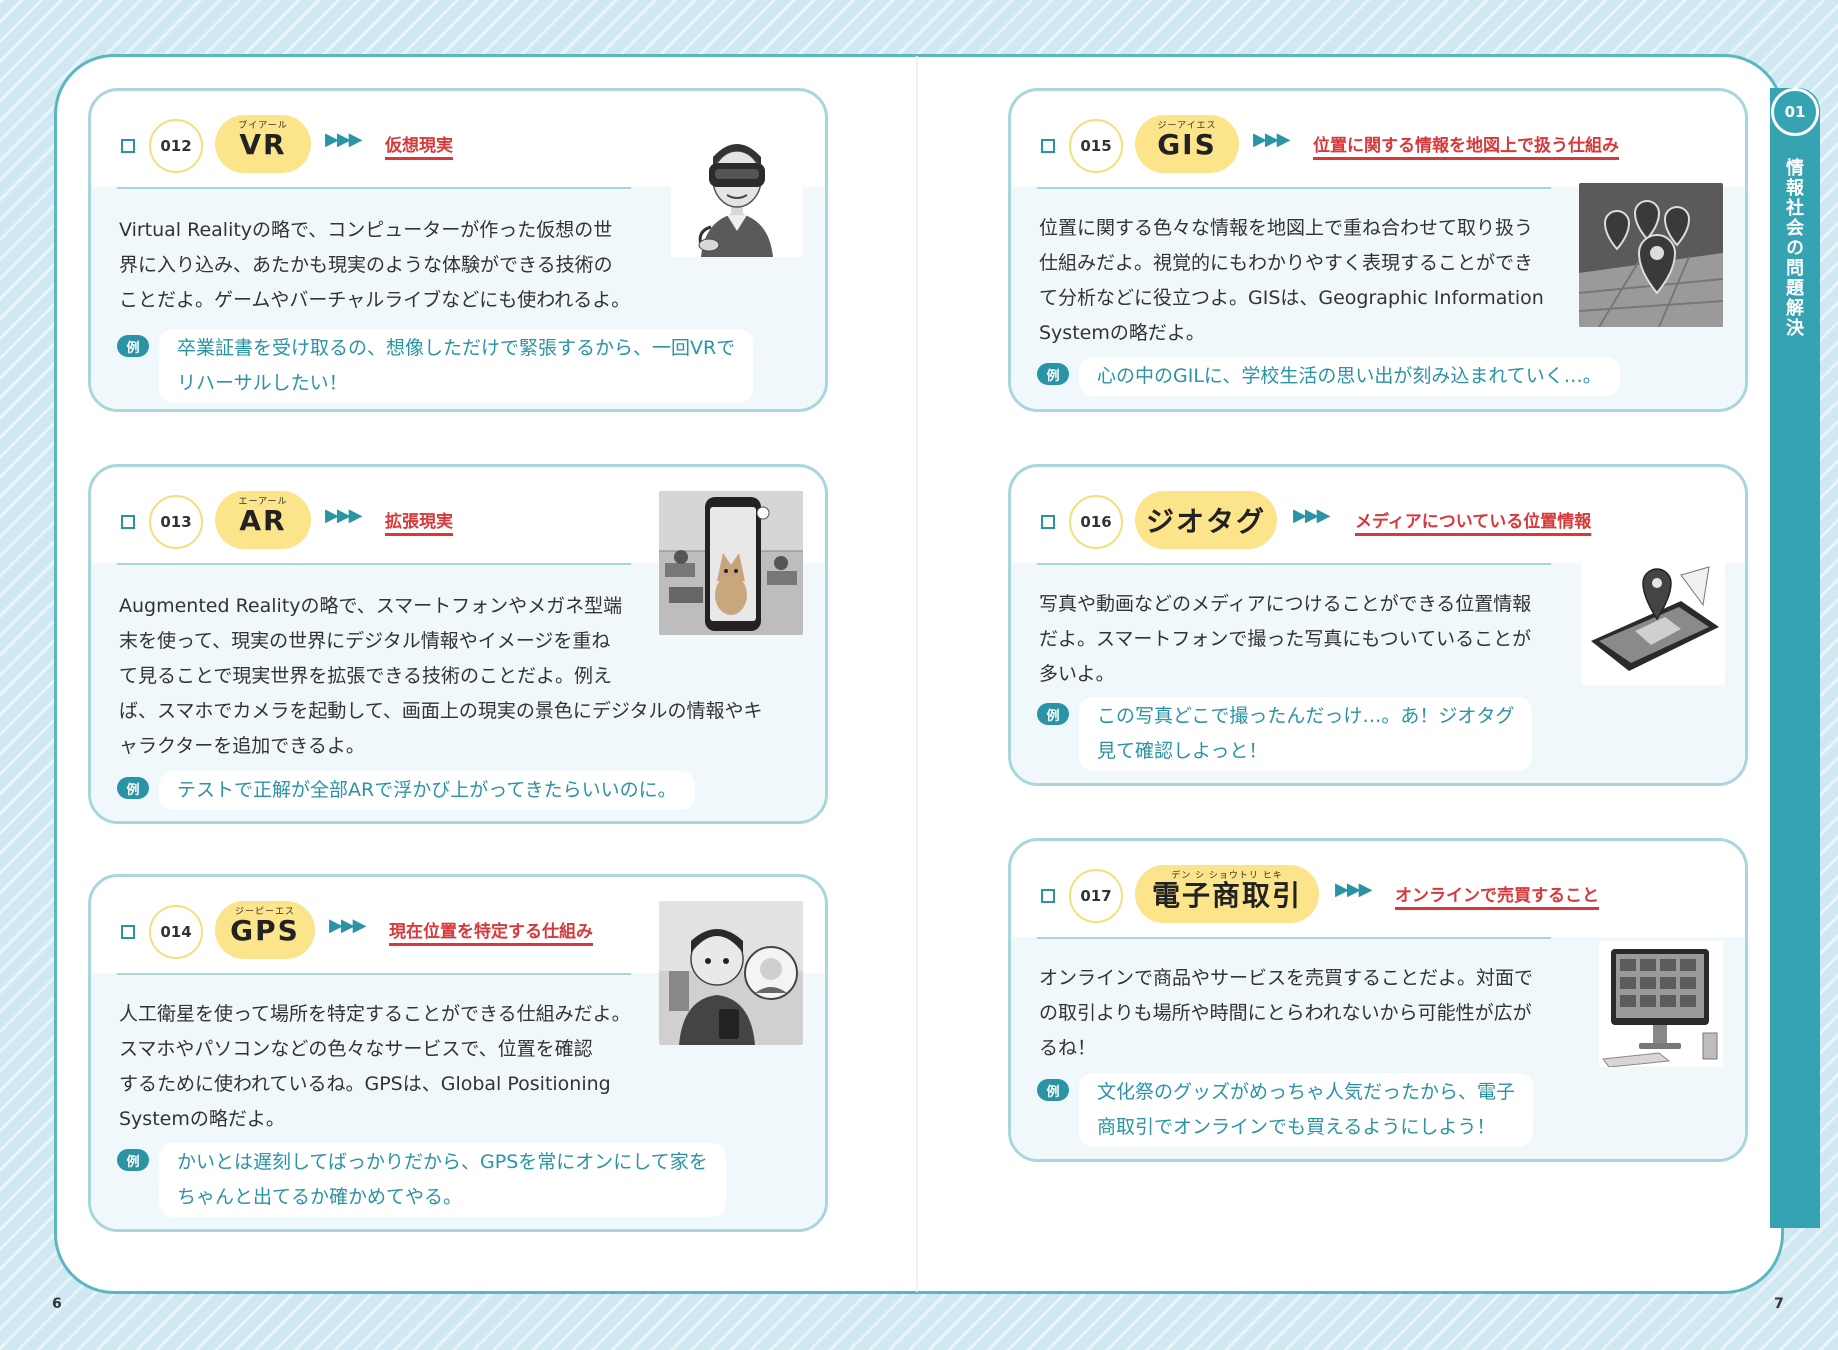 This screenshot has height=1350, width=1838. Describe the element at coordinates (1096, 522) in the screenshot. I see `term-number: 016` at that location.